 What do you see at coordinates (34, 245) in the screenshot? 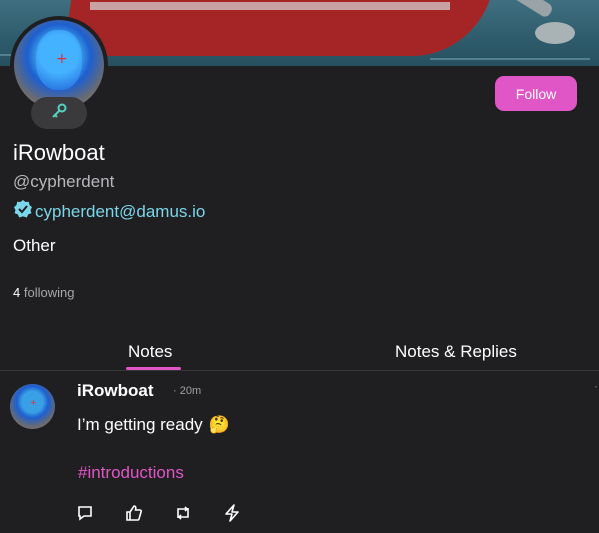
I see `profile-about: Other` at bounding box center [34, 245].